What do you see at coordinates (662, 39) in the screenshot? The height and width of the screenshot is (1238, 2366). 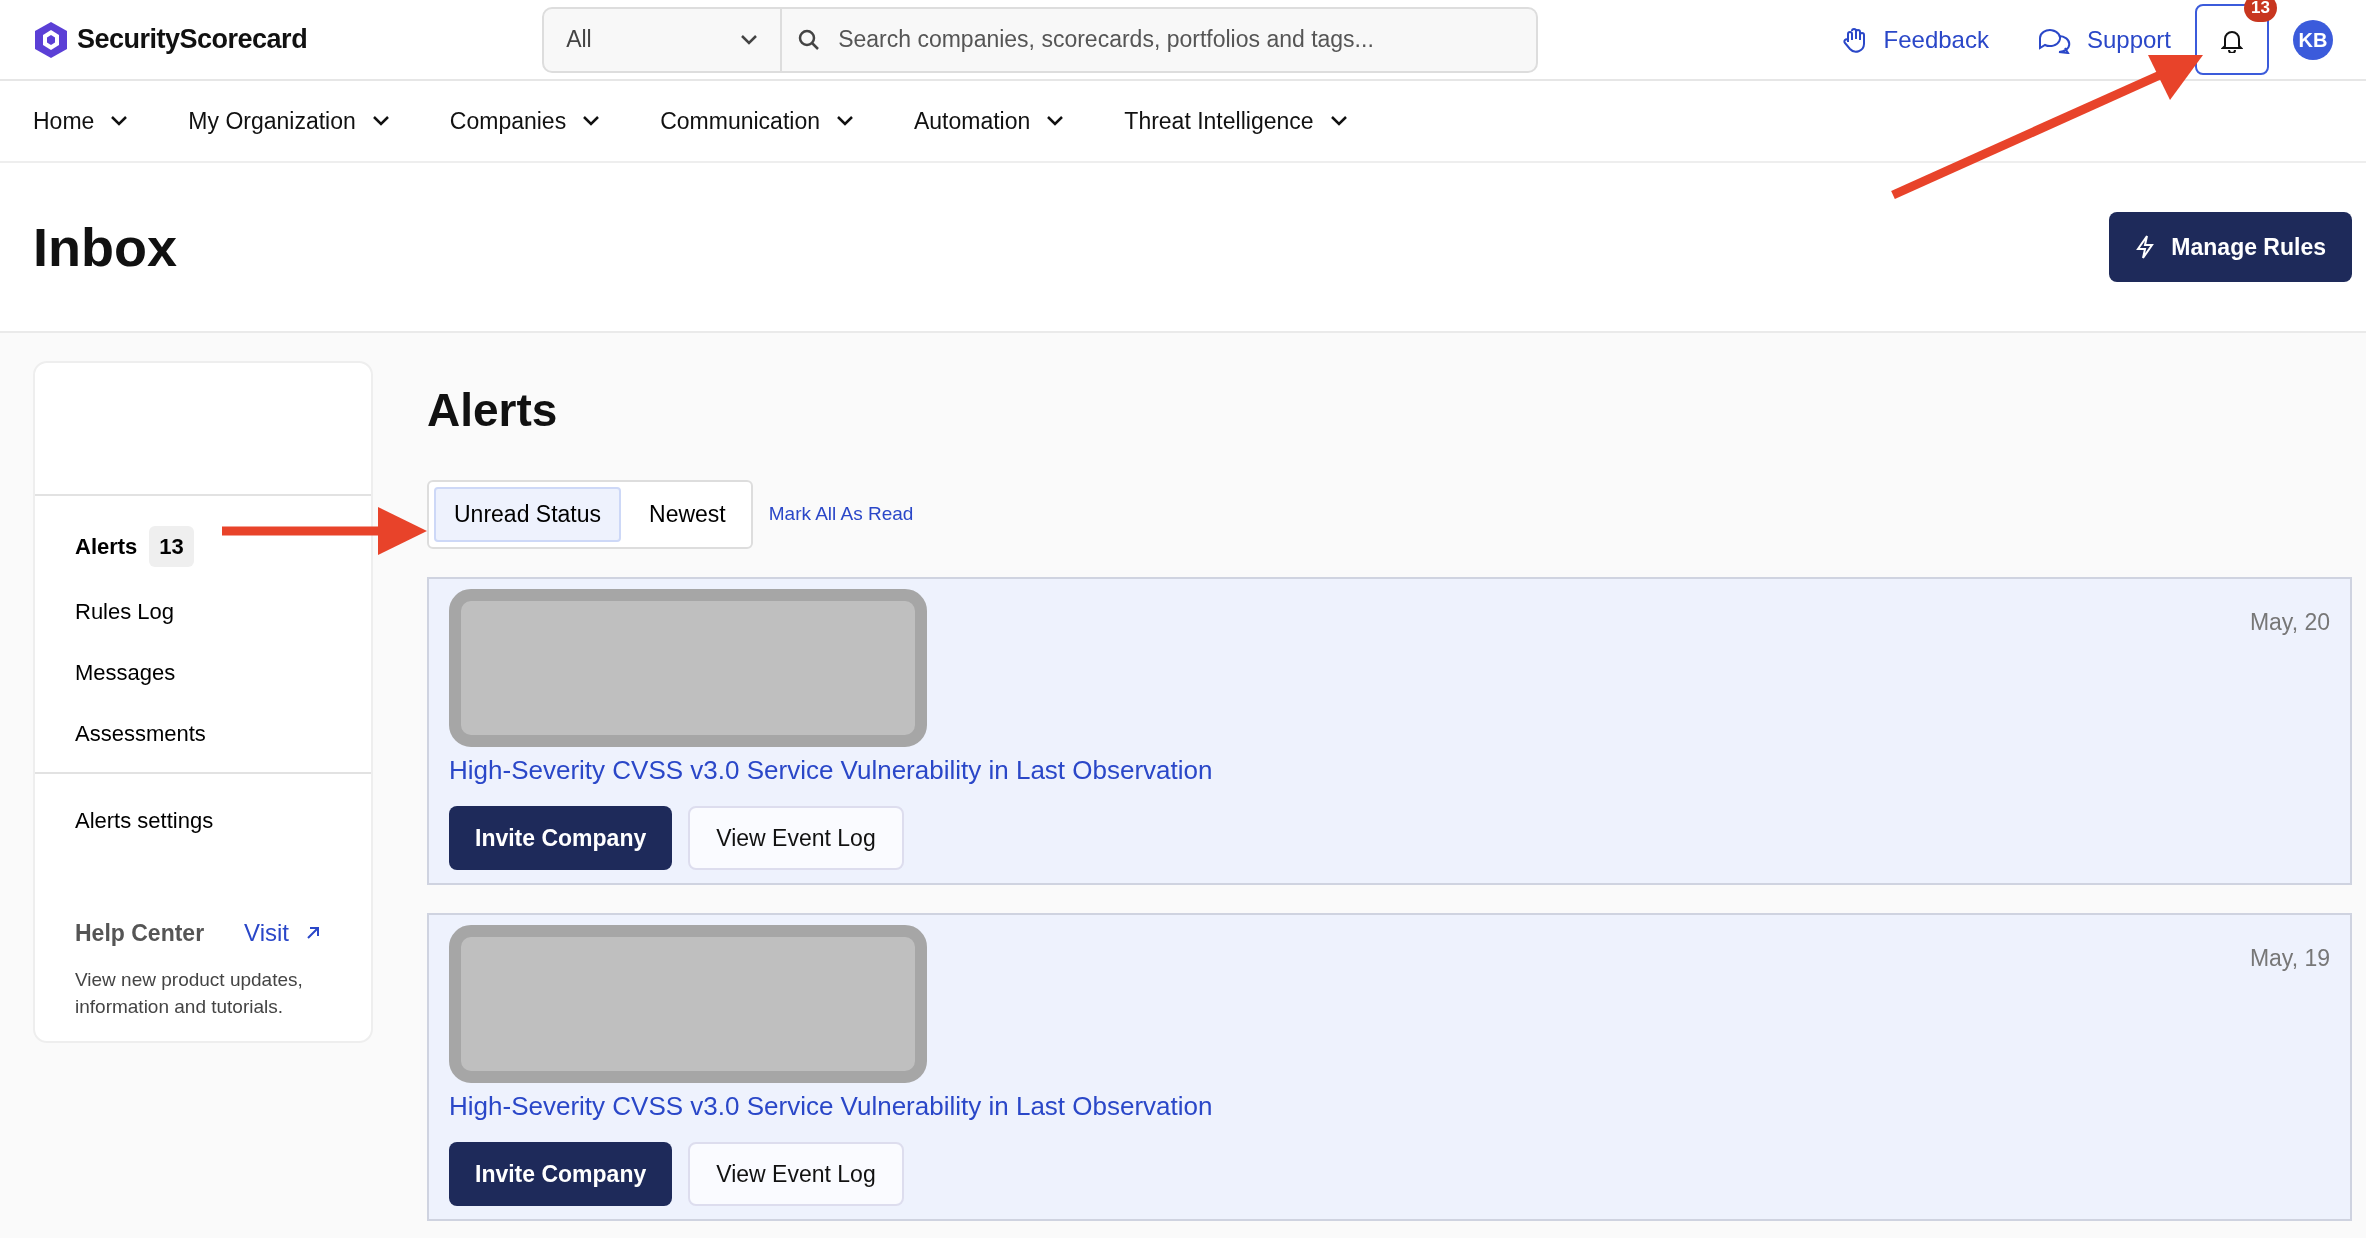 I see `scope-dropdown: All` at bounding box center [662, 39].